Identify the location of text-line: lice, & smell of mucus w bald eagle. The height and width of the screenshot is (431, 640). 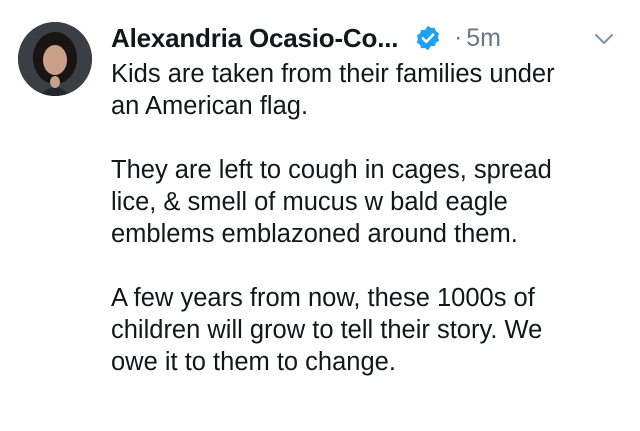
(309, 202).